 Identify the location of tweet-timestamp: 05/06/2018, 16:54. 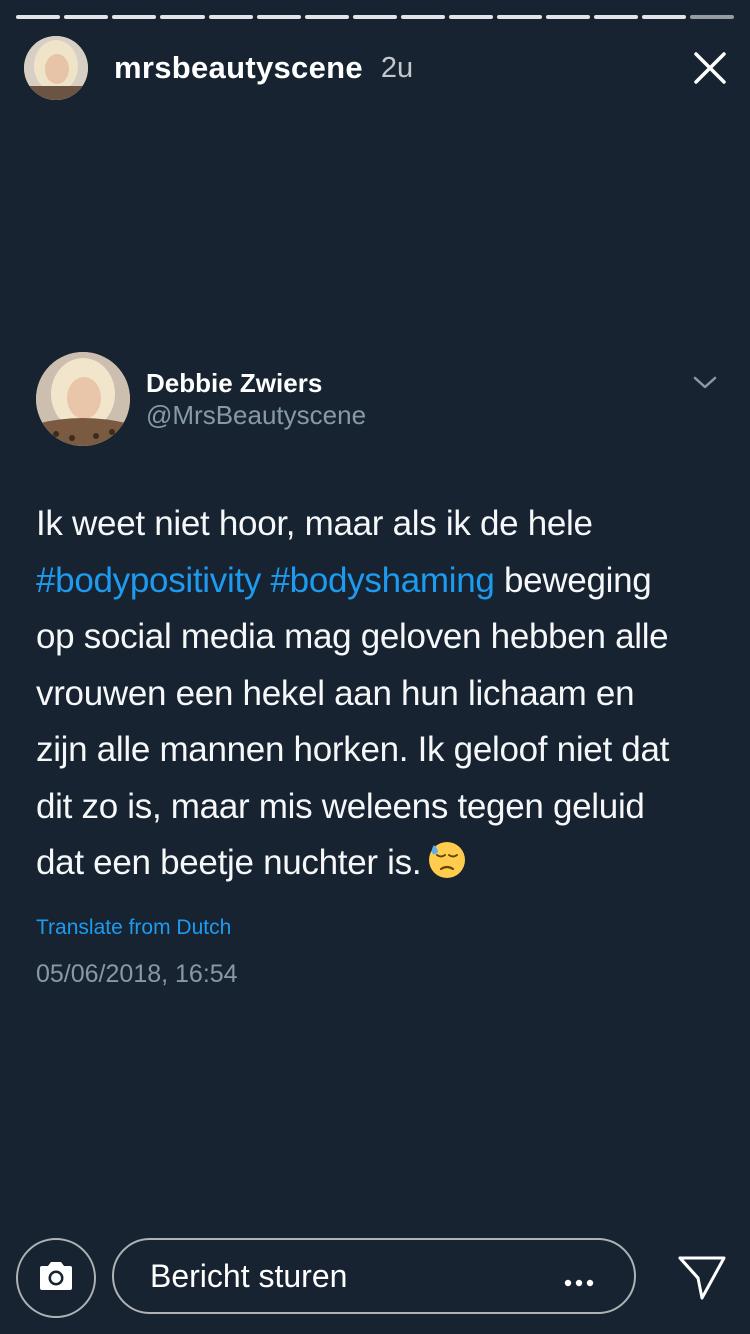
(137, 973).